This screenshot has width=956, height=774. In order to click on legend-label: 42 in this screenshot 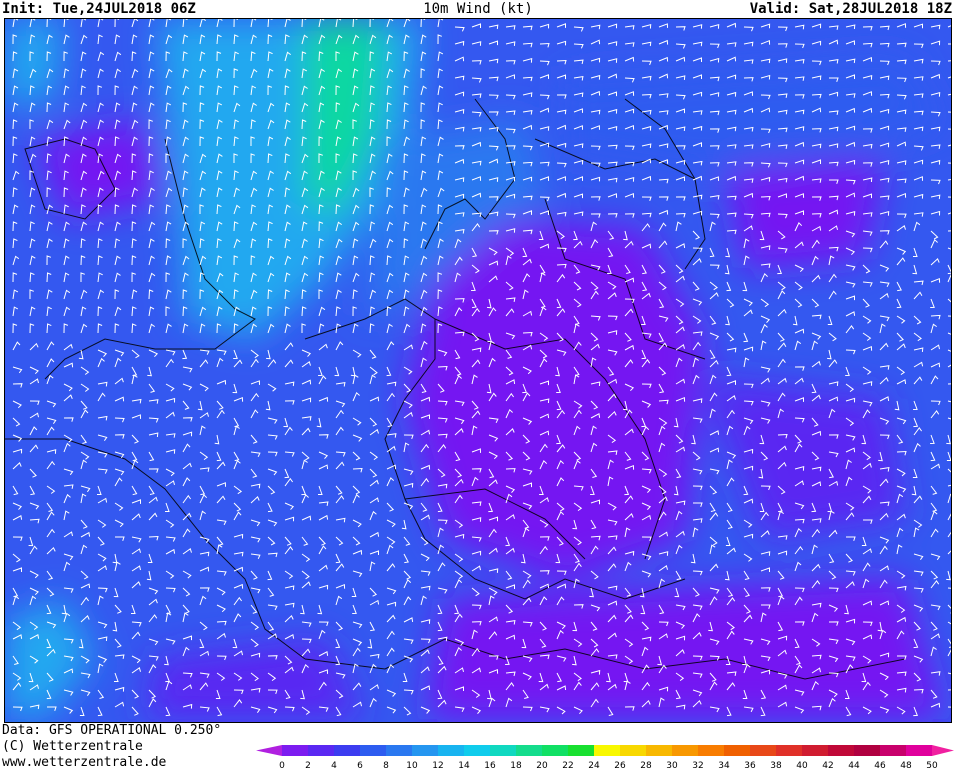, I will do `click(827, 765)`.